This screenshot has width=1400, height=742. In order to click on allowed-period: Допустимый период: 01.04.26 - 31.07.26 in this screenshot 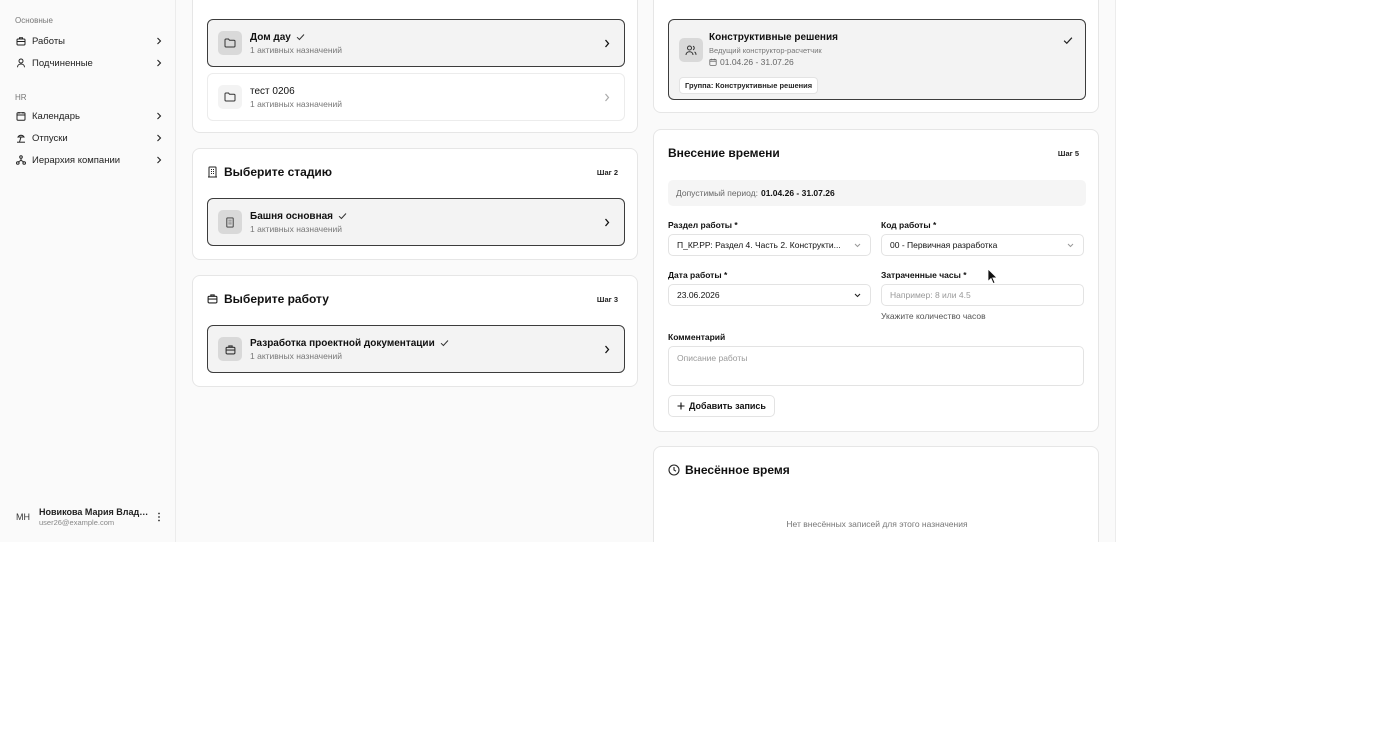, I will do `click(877, 193)`.